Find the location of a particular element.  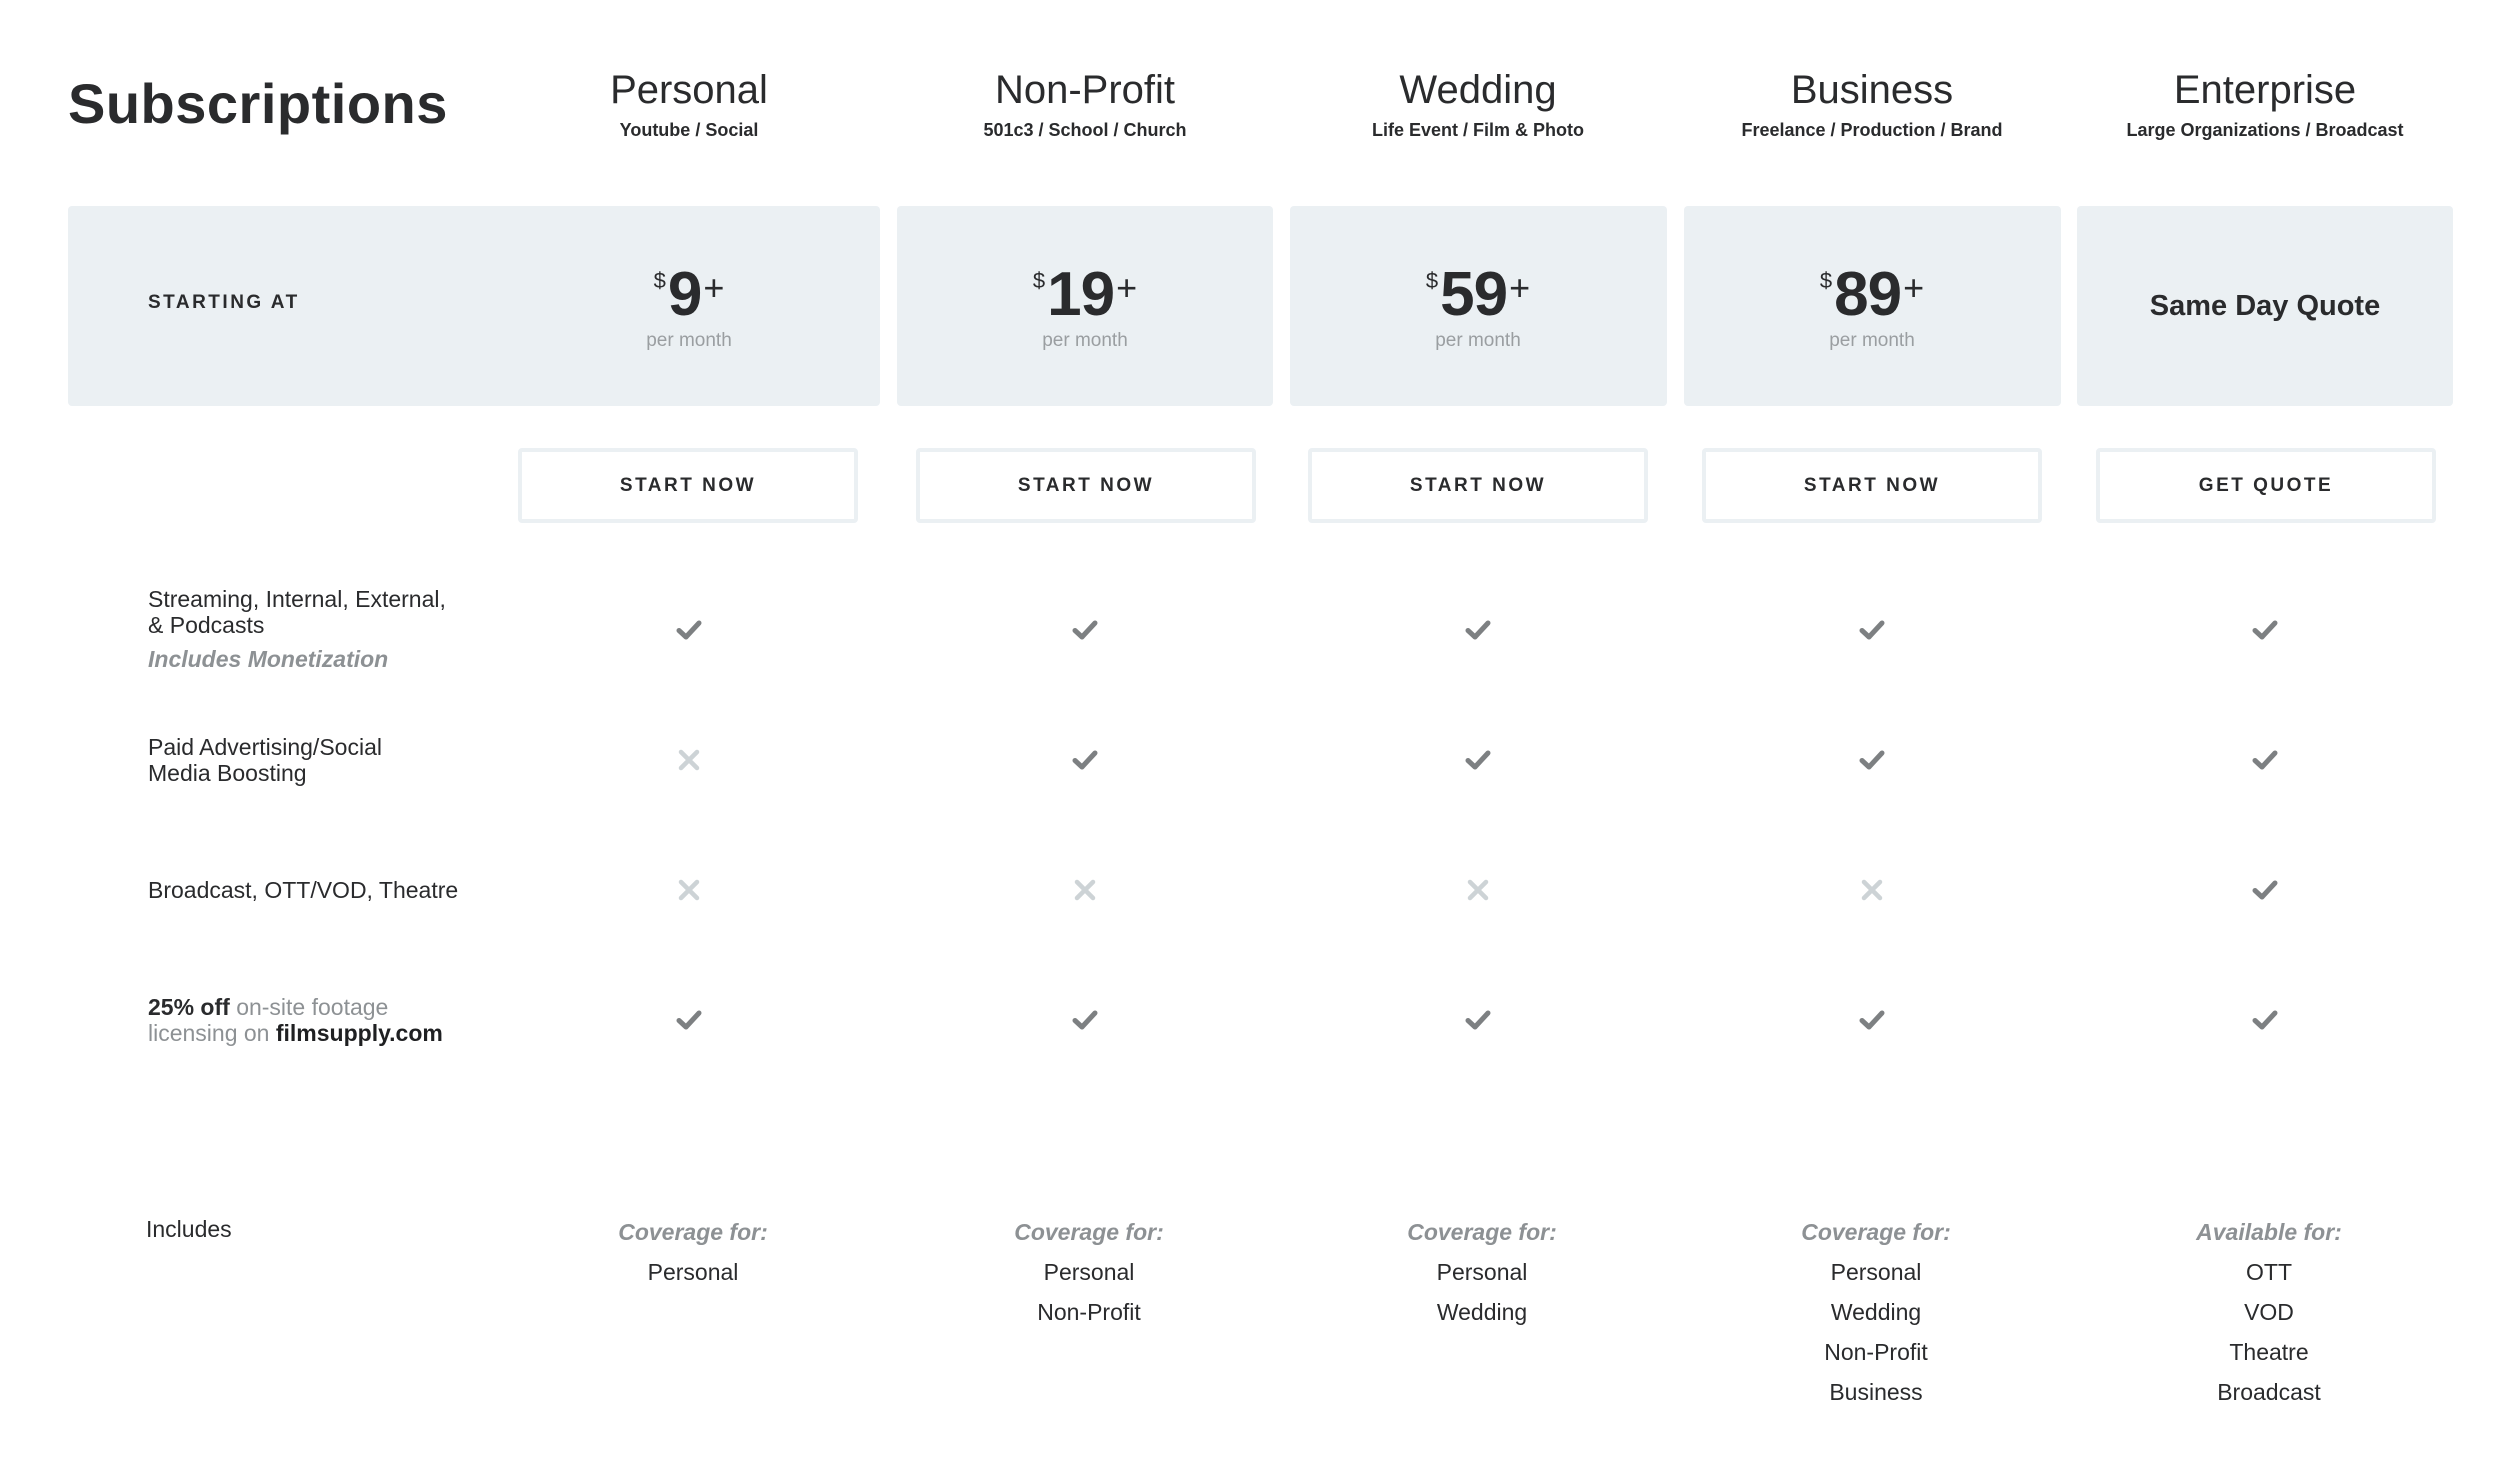

plan-name: Business is located at coordinates (1872, 90).